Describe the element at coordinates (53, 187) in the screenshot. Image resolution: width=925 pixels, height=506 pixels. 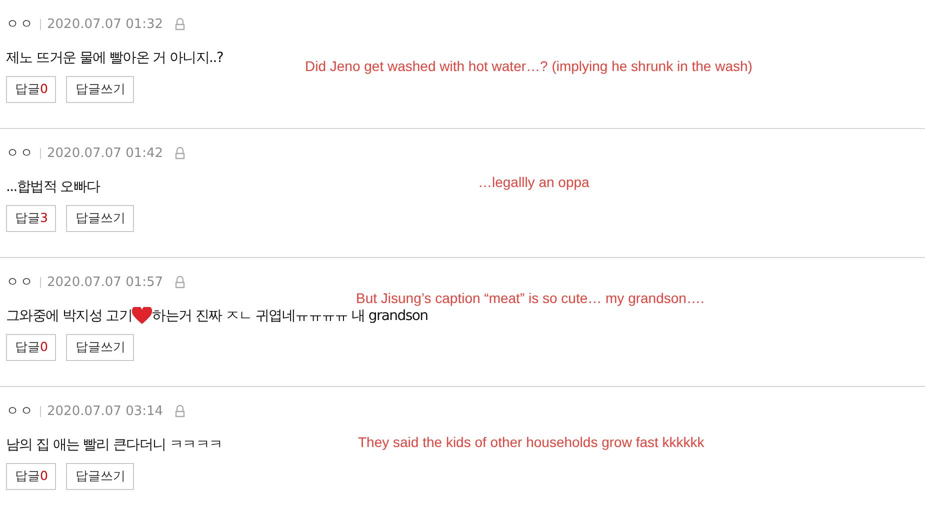
I see `comment-text: ...합법적 오빠다` at that location.